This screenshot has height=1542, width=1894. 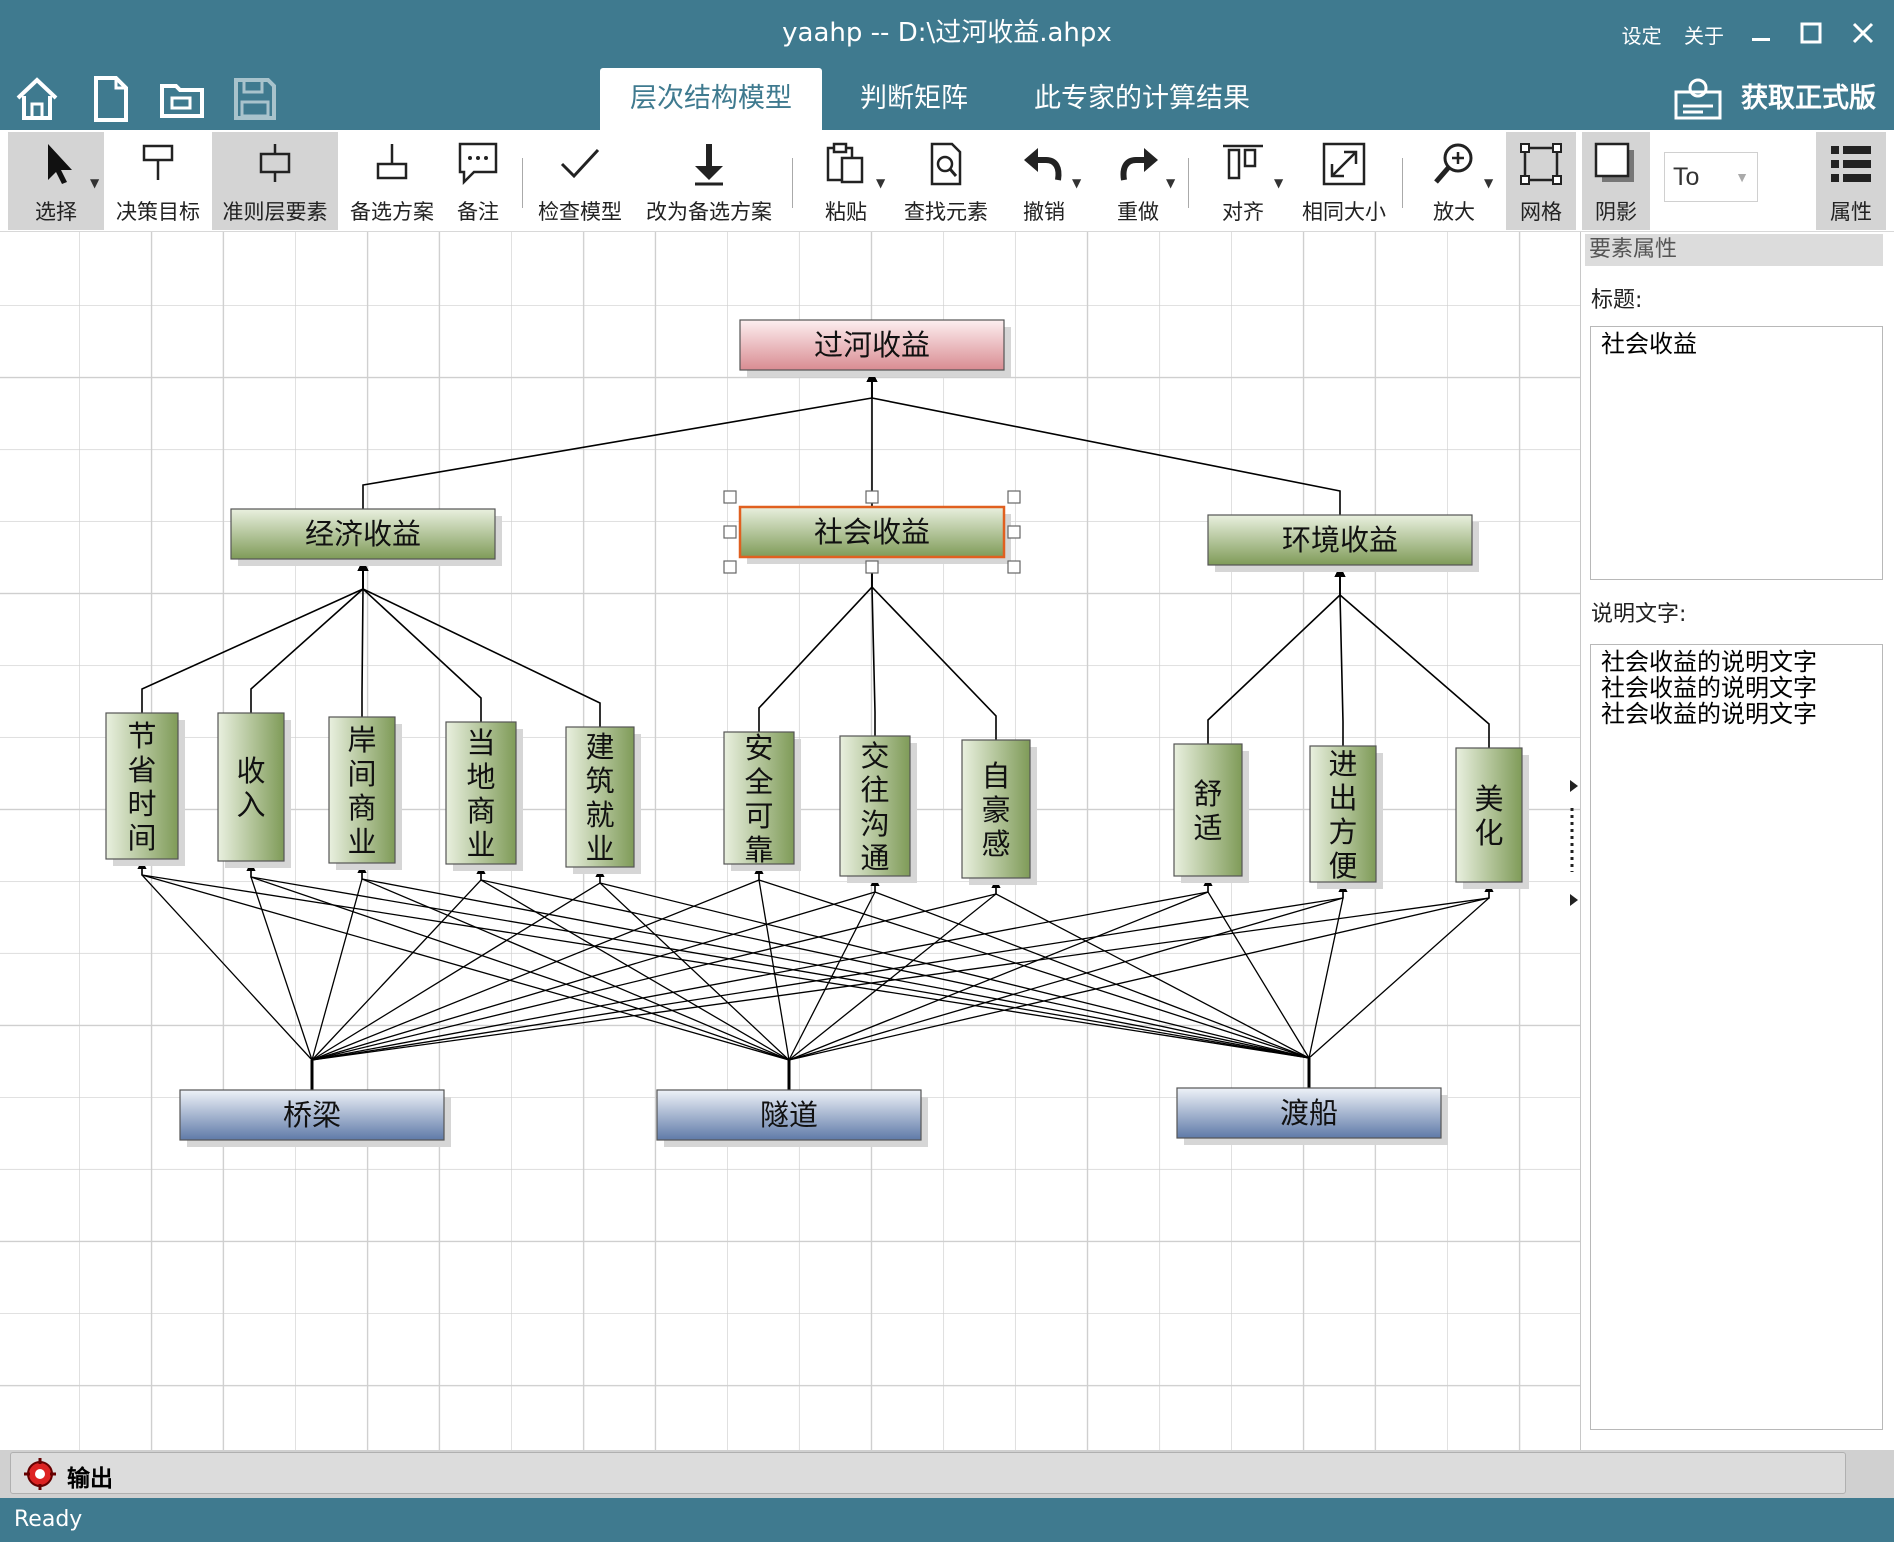 What do you see at coordinates (37, 99) in the screenshot?
I see `home-icon` at bounding box center [37, 99].